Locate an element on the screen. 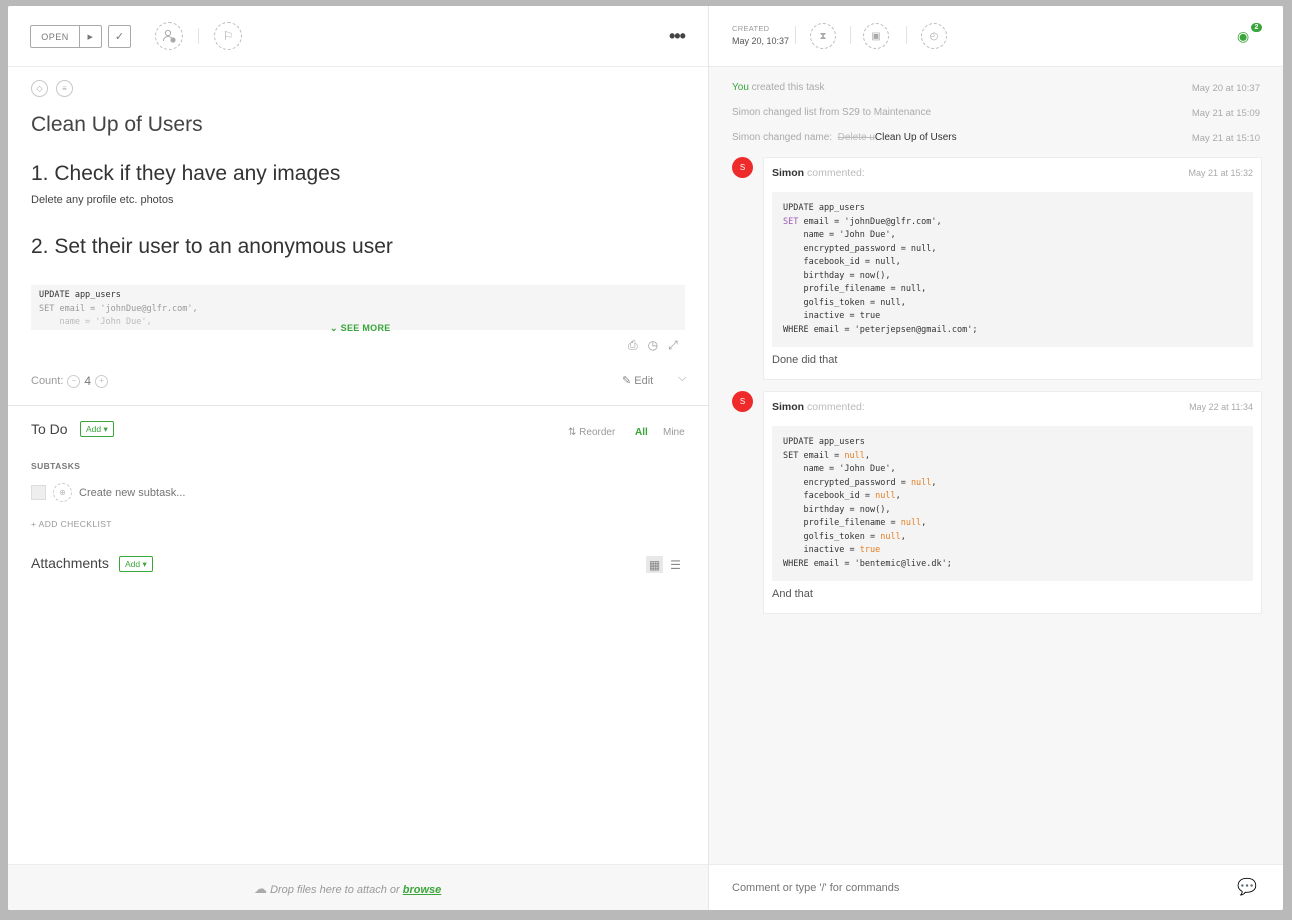  tag-row: ◇ ≡ is located at coordinates (52, 88).